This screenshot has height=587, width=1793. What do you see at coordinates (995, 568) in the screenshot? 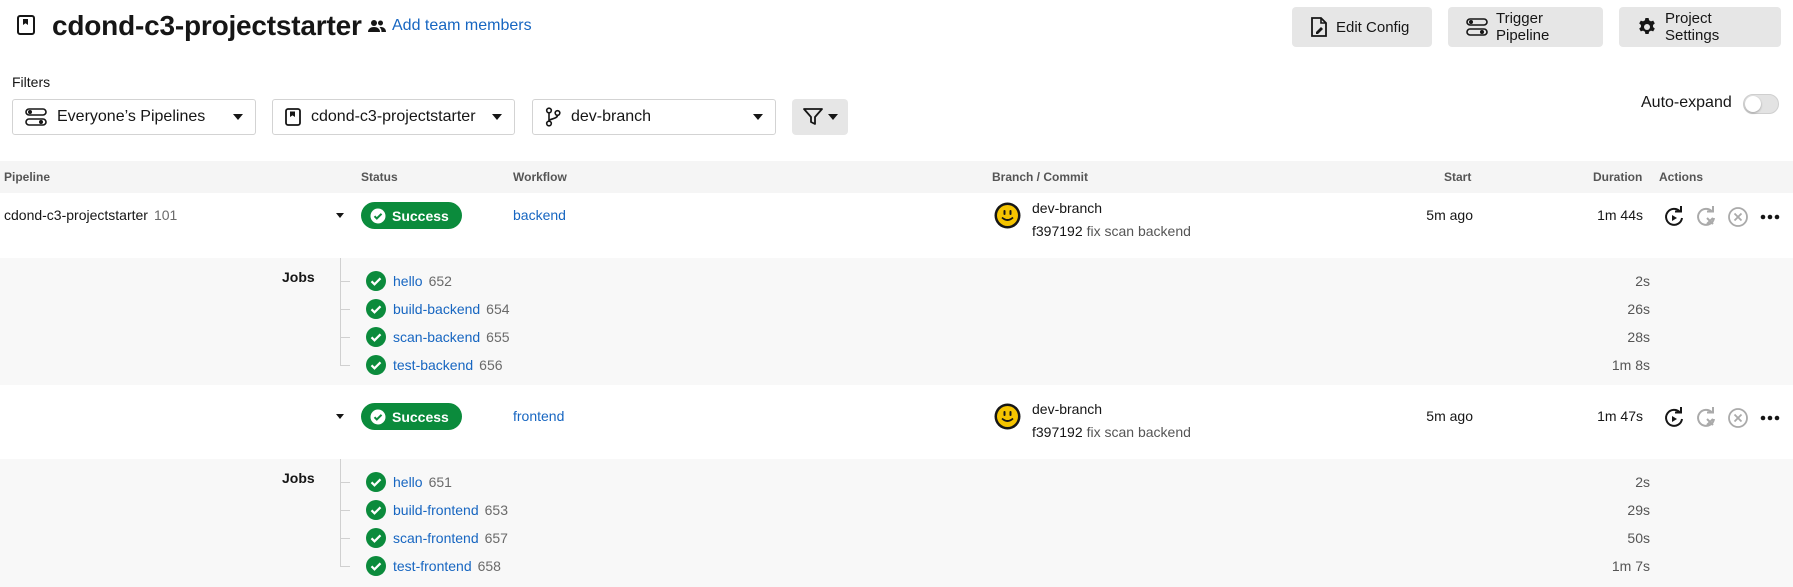
I see `job-row: test-frontend 658 1m 7s` at bounding box center [995, 568].